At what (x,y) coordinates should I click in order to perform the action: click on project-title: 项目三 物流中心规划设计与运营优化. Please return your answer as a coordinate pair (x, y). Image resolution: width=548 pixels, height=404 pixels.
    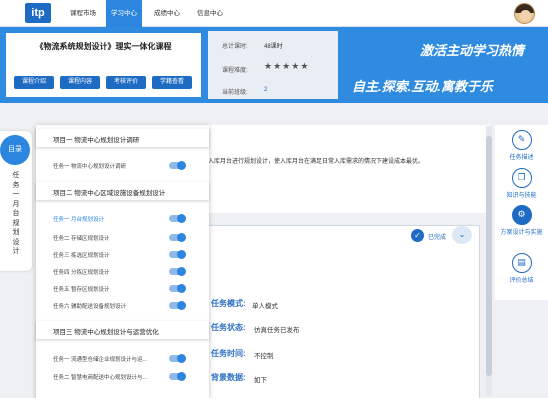
    Looking at the image, I should click on (106, 332).